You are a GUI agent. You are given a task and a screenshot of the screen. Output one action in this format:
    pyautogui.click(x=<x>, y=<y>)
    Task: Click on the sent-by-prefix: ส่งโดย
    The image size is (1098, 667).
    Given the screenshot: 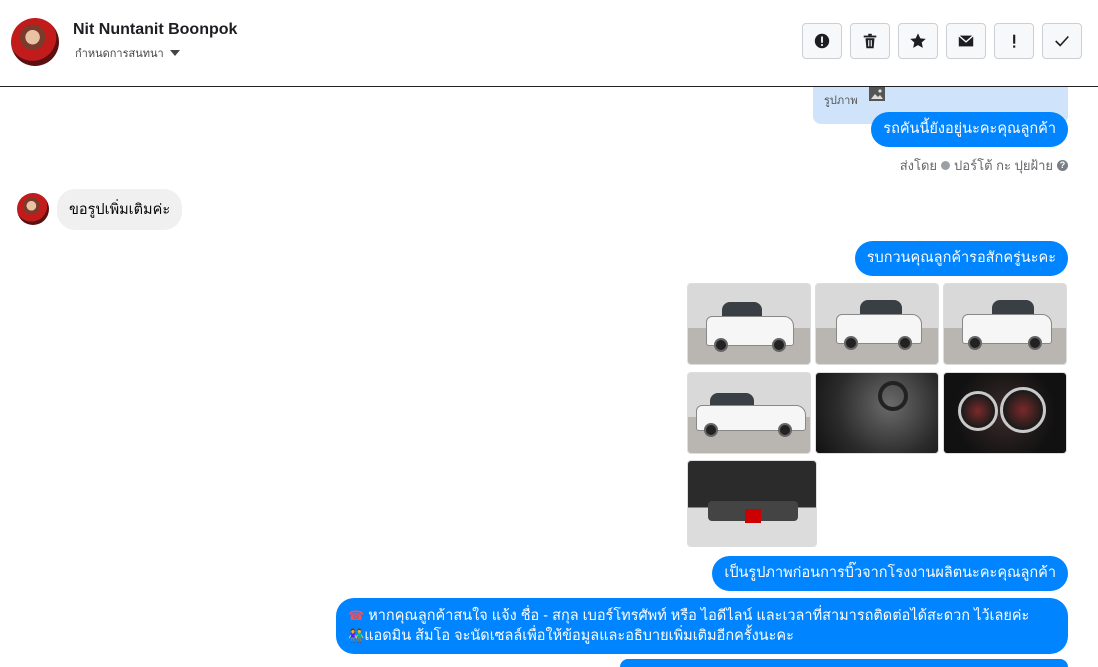 What is the action you would take?
    pyautogui.click(x=918, y=165)
    